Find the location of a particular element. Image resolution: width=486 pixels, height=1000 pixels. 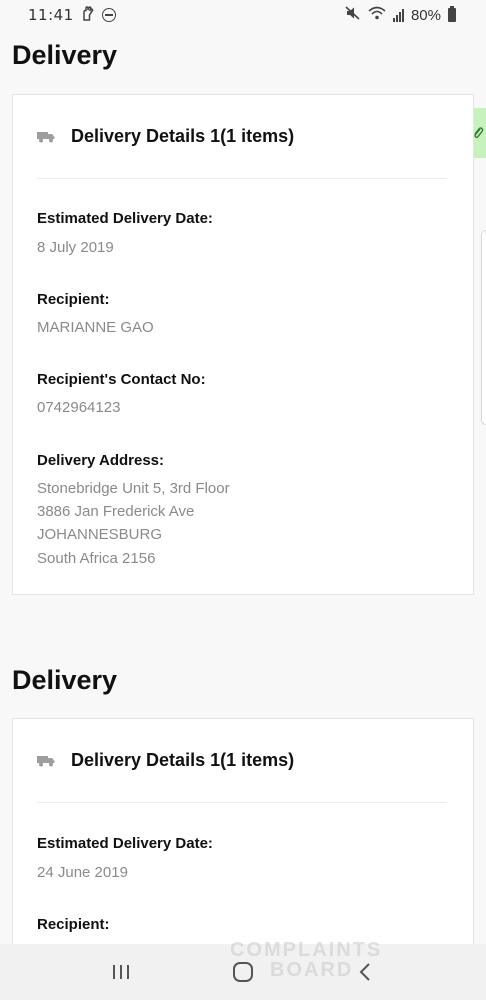

mute-icon is located at coordinates (353, 15).